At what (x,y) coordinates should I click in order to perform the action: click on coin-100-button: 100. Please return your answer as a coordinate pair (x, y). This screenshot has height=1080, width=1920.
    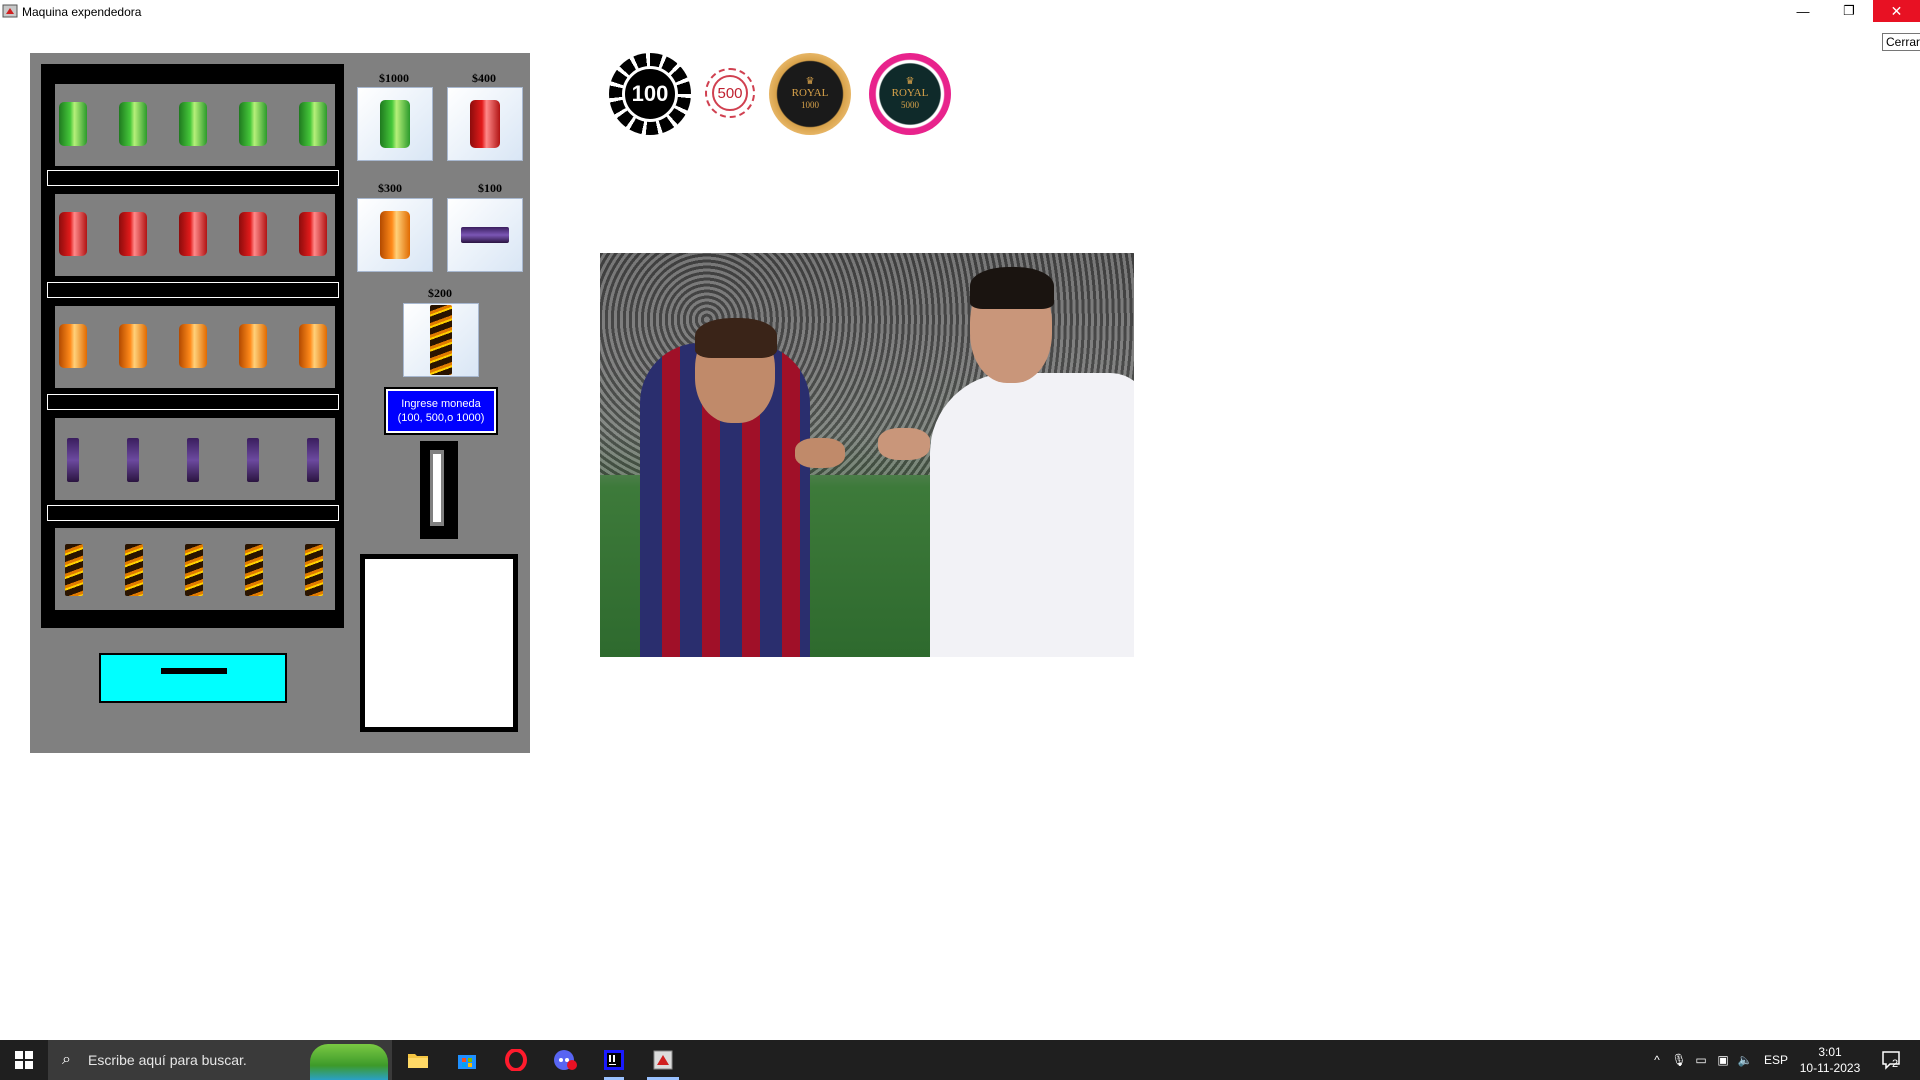
    Looking at the image, I should click on (650, 94).